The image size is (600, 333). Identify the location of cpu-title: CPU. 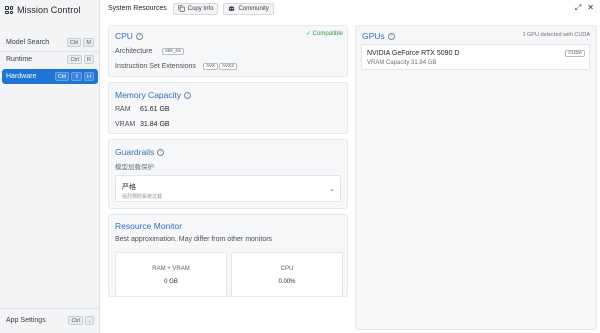
(124, 36).